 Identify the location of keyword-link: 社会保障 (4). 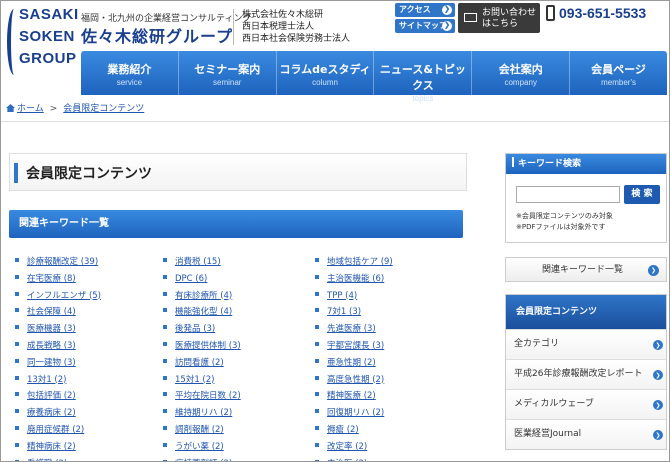
(51, 312).